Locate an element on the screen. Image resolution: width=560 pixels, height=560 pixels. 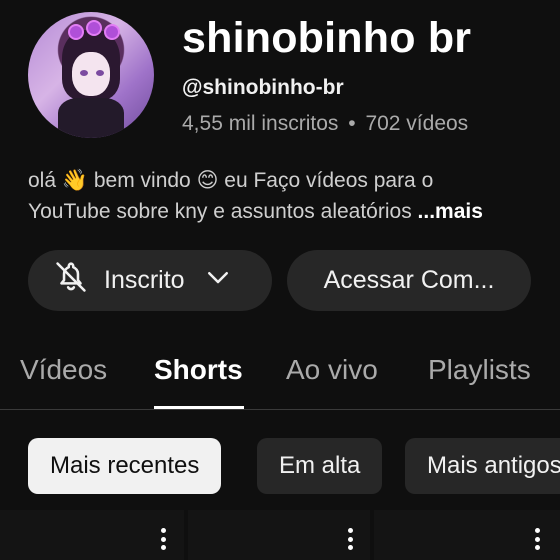
subscribed-button: Inscrito is located at coordinates (150, 280).